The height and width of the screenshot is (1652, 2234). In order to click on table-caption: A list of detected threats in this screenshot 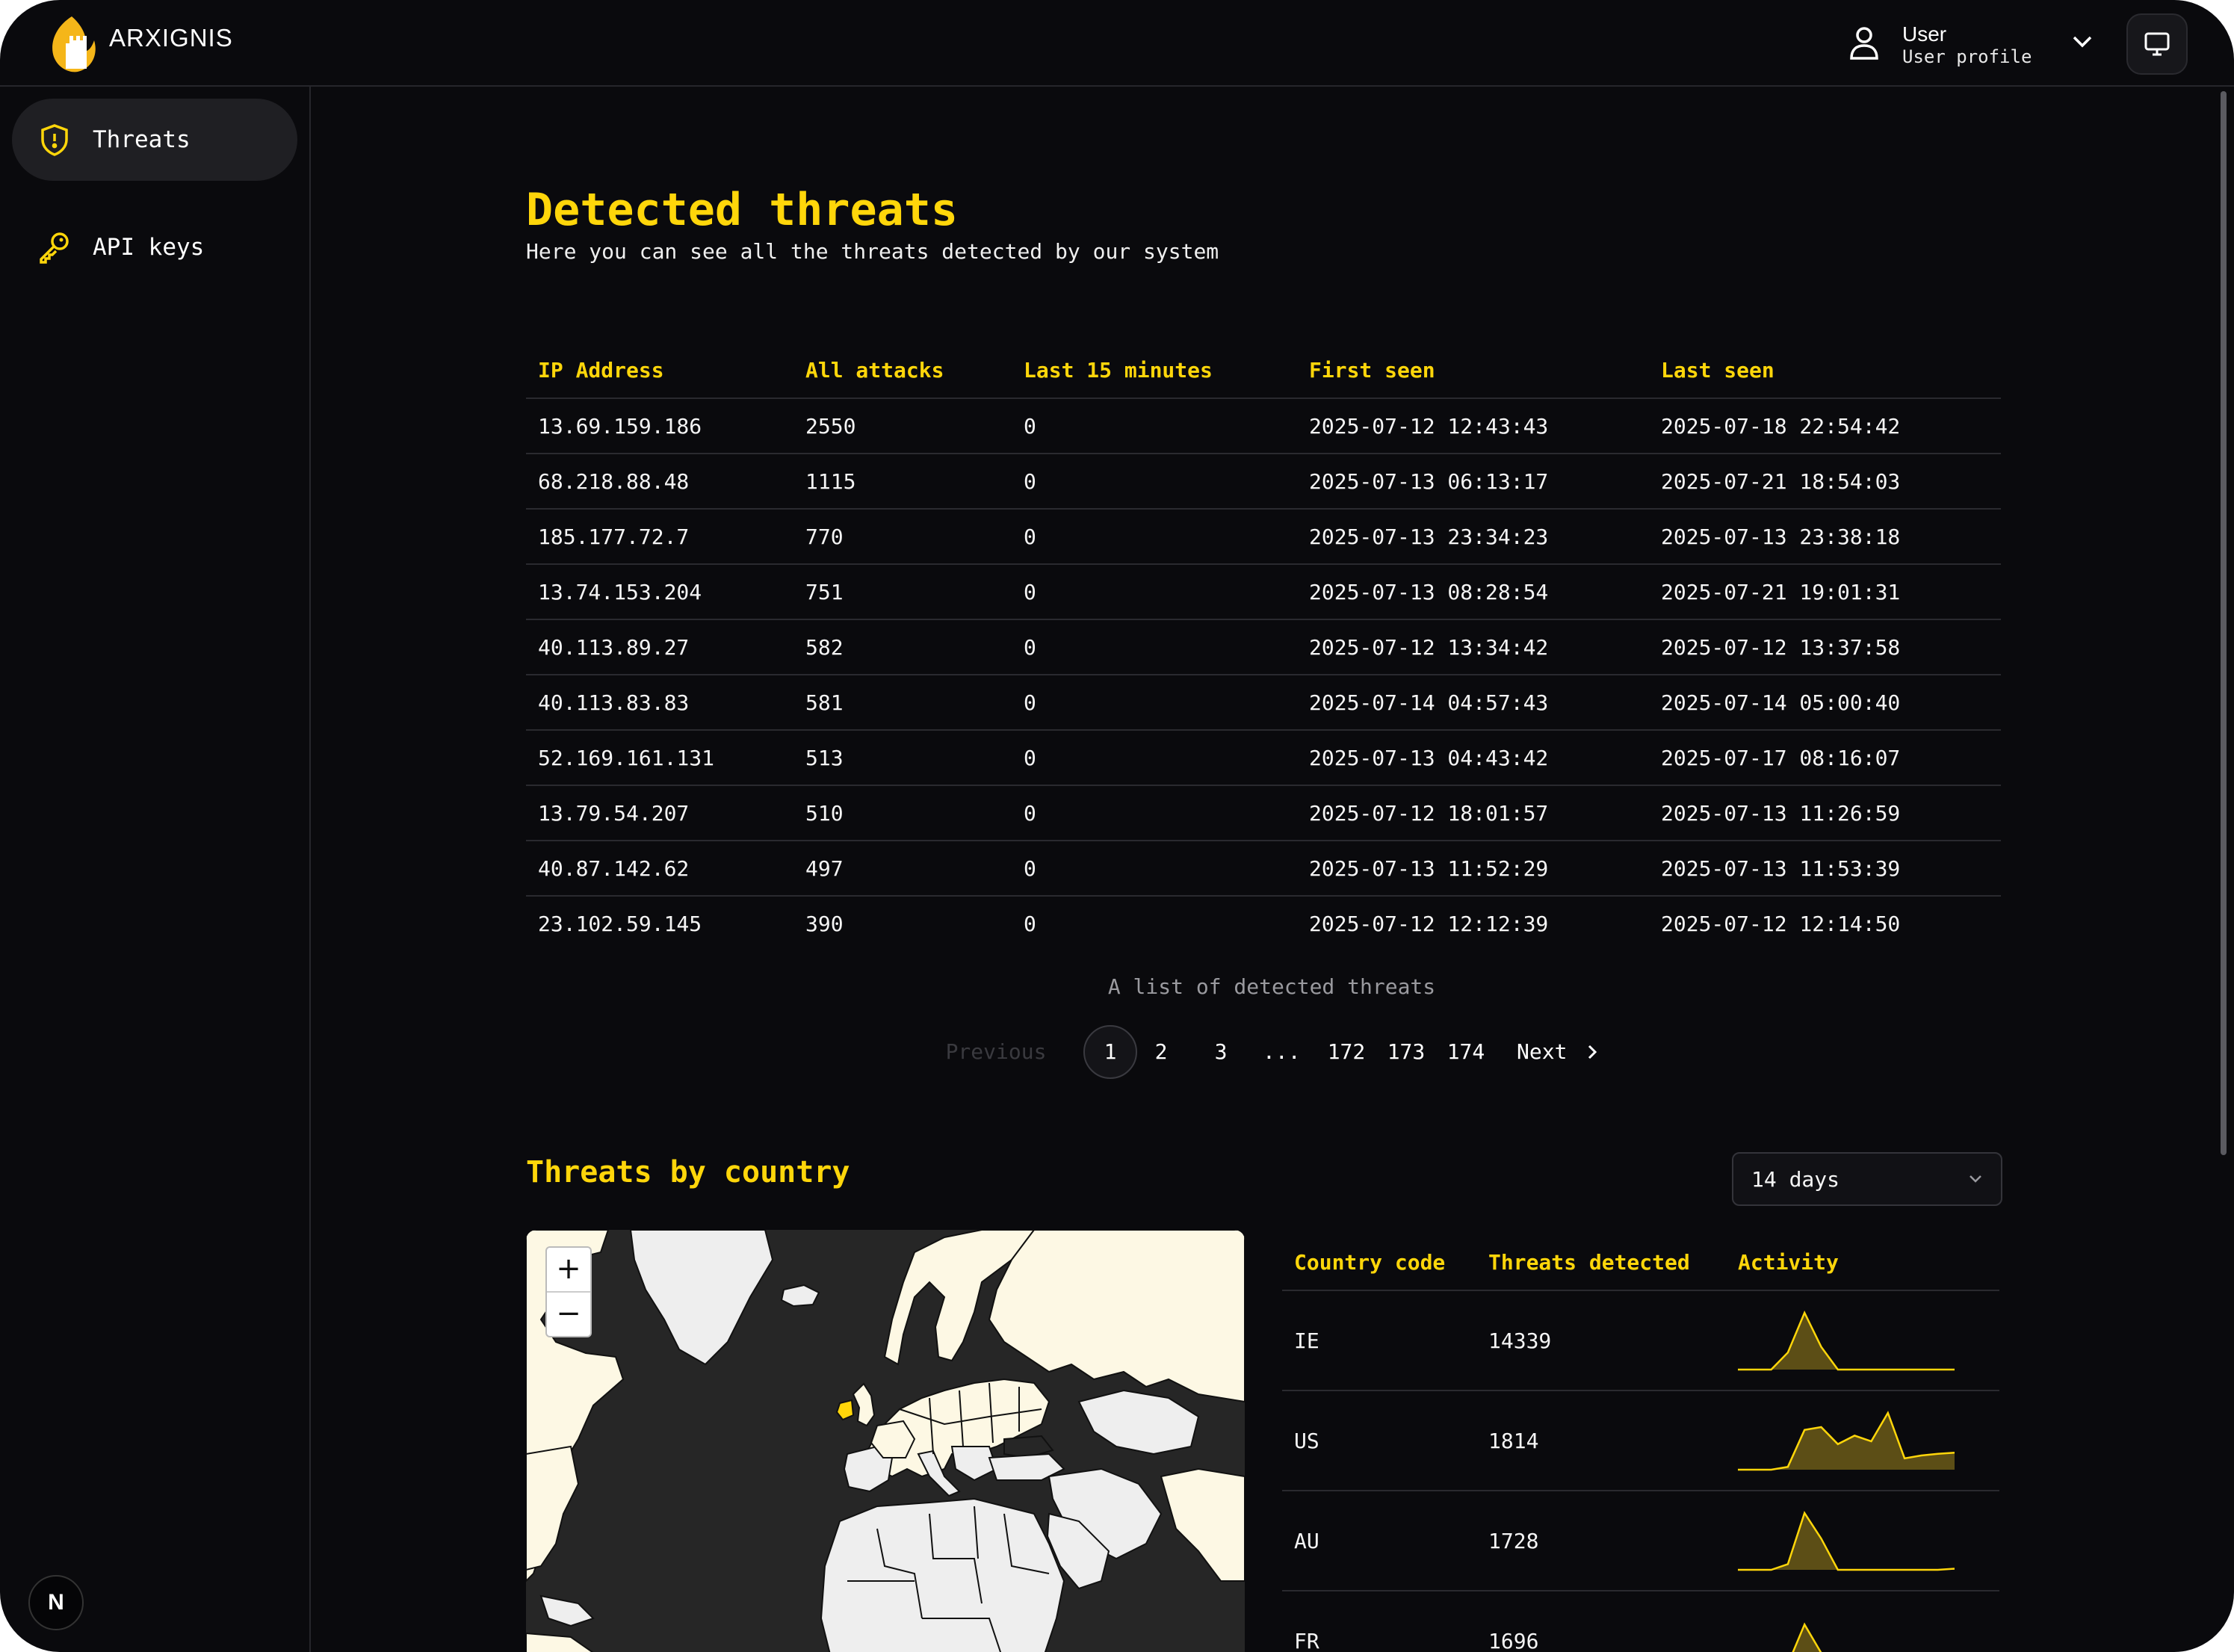, I will do `click(1271, 986)`.